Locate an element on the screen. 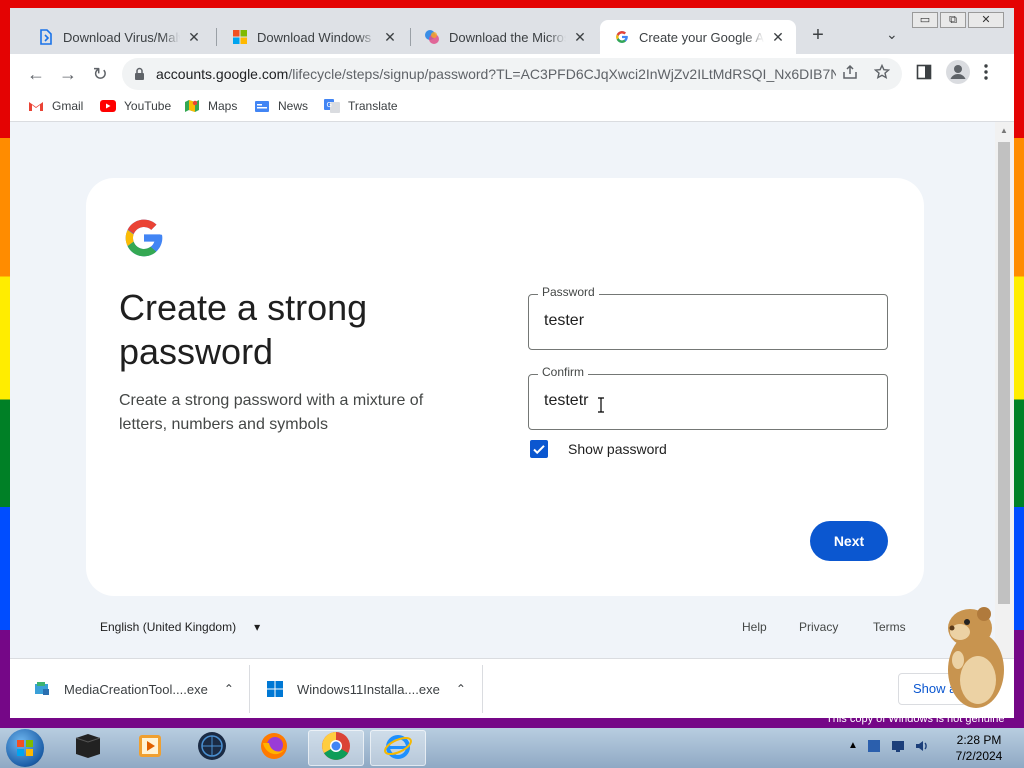 Image resolution: width=1024 pixels, height=768 pixels. confirm-field-label: Confirm is located at coordinates (563, 372).